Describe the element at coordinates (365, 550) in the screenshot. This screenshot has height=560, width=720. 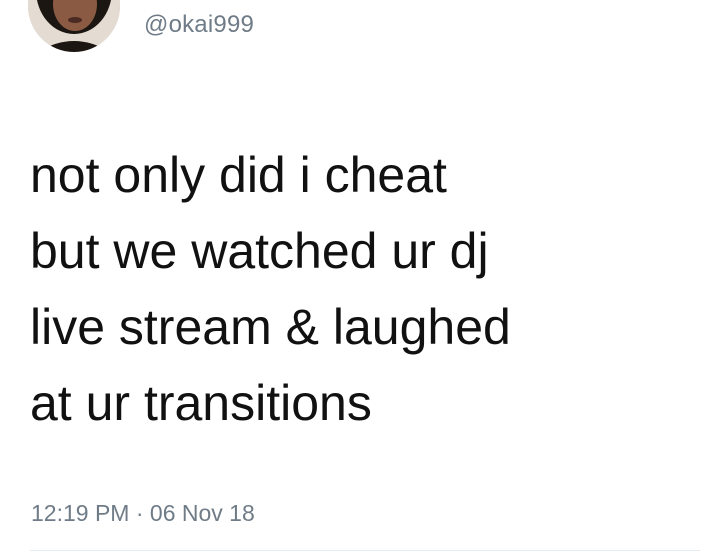
I see `divider` at that location.